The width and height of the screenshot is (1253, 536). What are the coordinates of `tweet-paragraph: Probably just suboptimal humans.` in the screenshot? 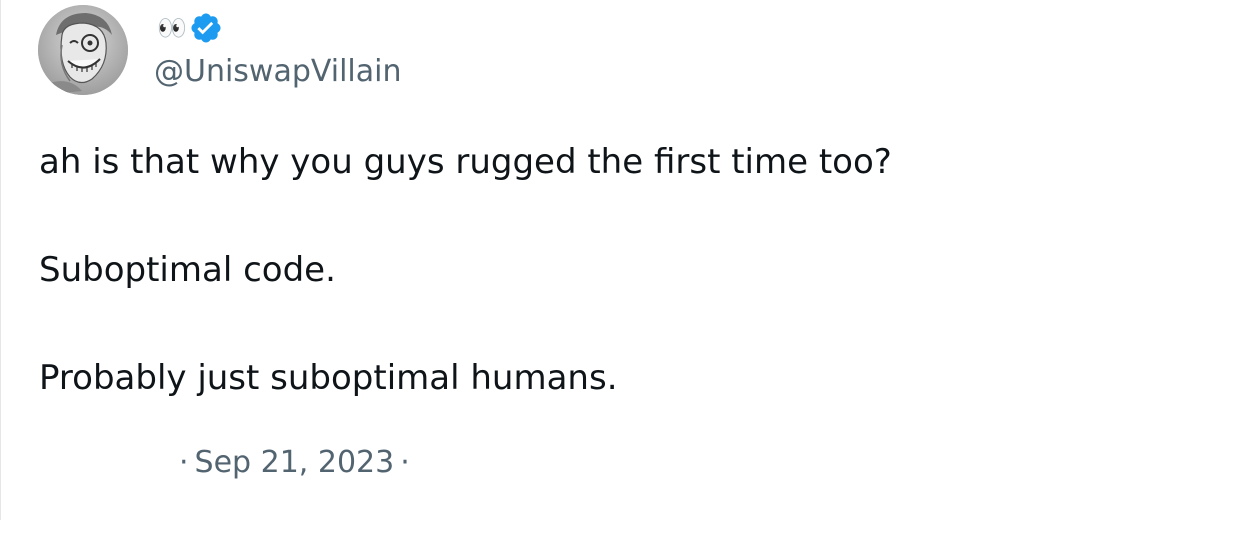 It's located at (328, 378).